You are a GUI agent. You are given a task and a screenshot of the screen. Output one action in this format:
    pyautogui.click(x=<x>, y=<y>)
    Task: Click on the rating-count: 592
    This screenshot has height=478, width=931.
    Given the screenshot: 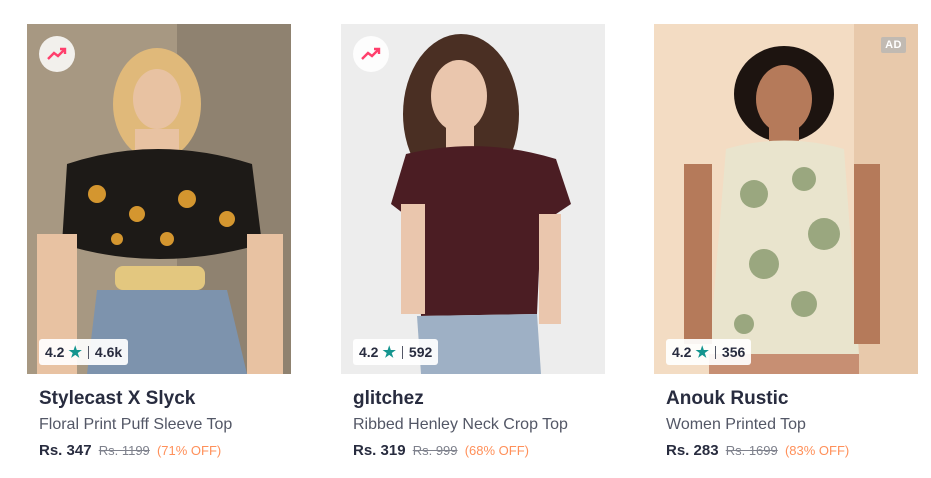 What is the action you would take?
    pyautogui.click(x=420, y=352)
    